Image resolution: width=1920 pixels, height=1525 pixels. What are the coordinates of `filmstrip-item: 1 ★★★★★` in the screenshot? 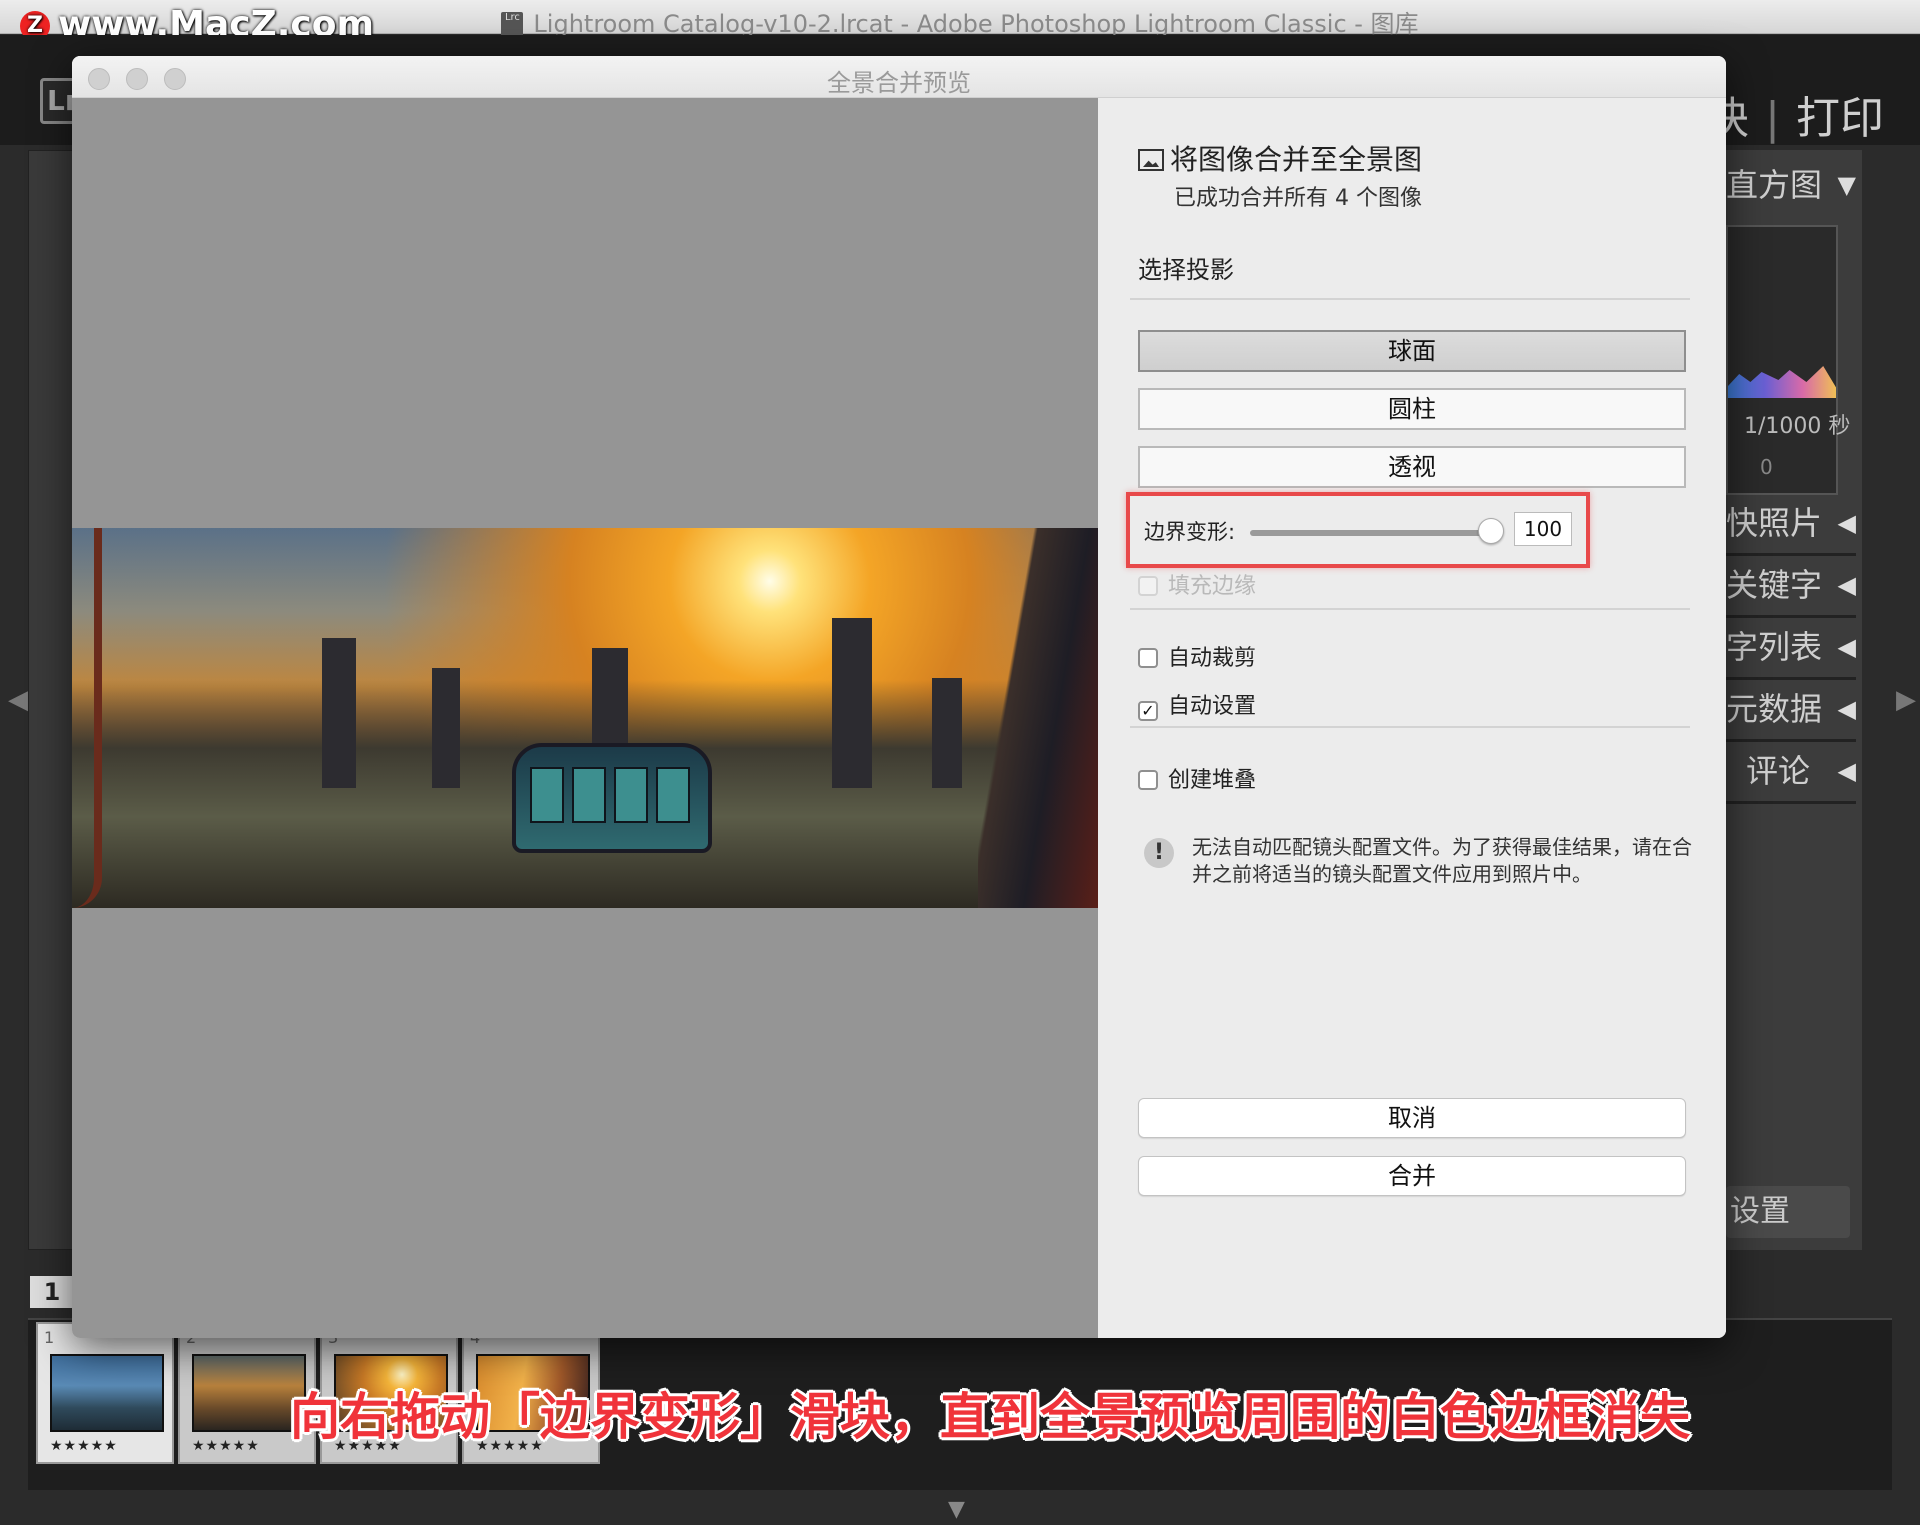 It's located at (105, 1393).